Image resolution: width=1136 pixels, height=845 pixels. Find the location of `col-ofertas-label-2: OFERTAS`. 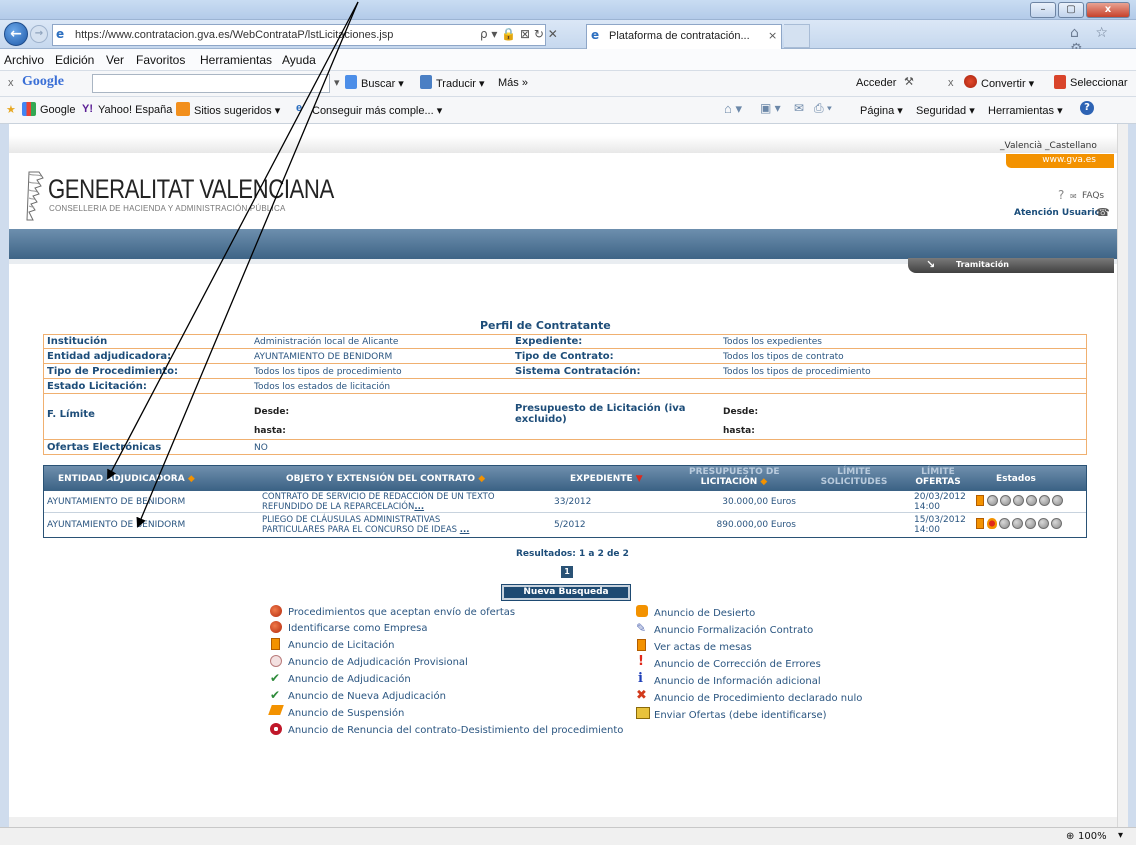

col-ofertas-label-2: OFERTAS is located at coordinates (938, 482).